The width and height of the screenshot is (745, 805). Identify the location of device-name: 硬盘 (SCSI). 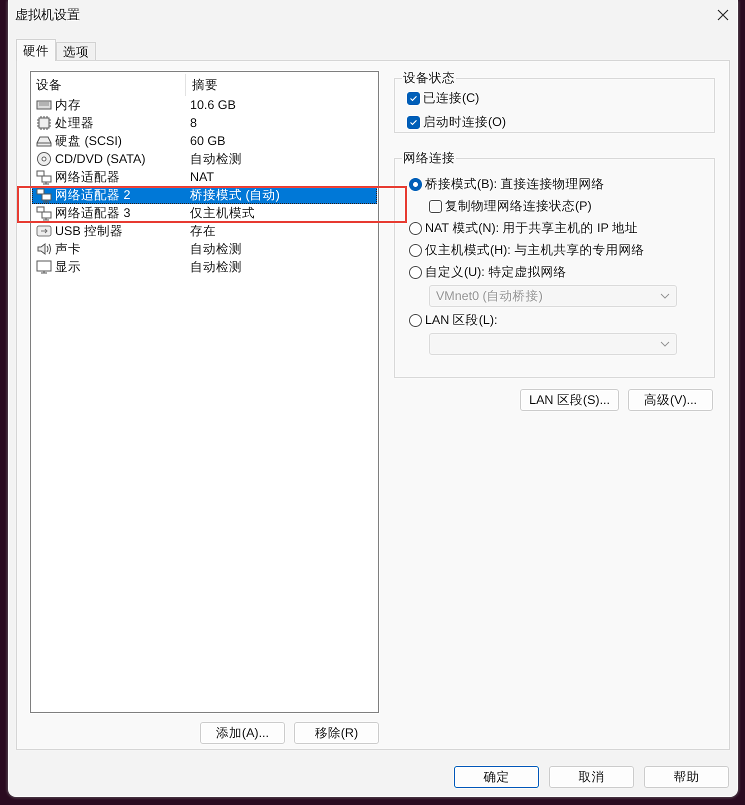
(88, 141).